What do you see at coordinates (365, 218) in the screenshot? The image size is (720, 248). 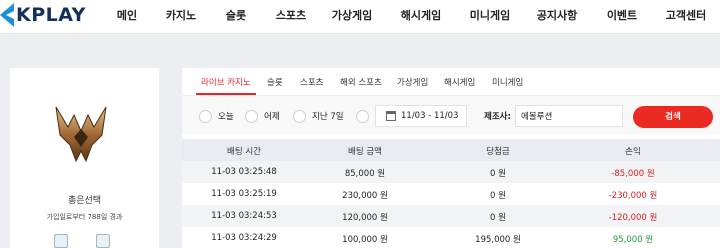 I see `cell-bet: 120,000 원` at bounding box center [365, 218].